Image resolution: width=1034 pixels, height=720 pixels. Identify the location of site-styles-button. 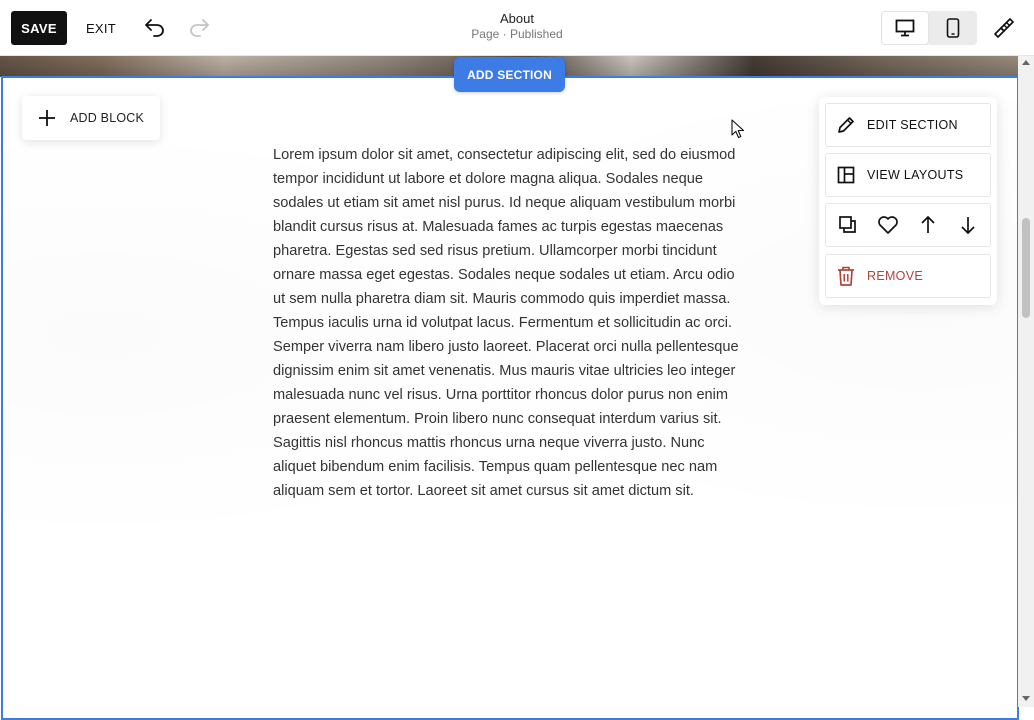
(1004, 28).